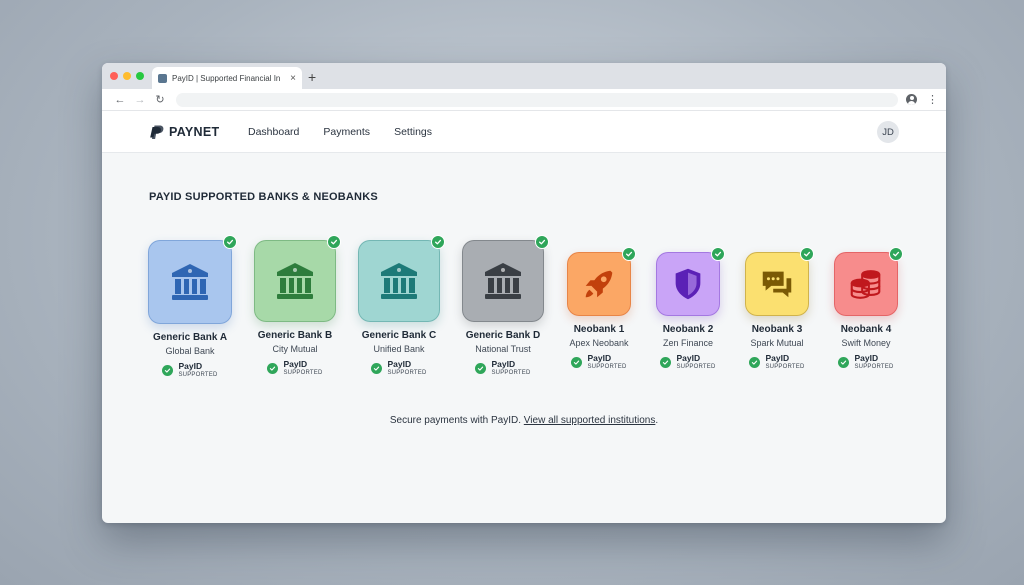  I want to click on institution-name: Generic Bank A, so click(190, 337).